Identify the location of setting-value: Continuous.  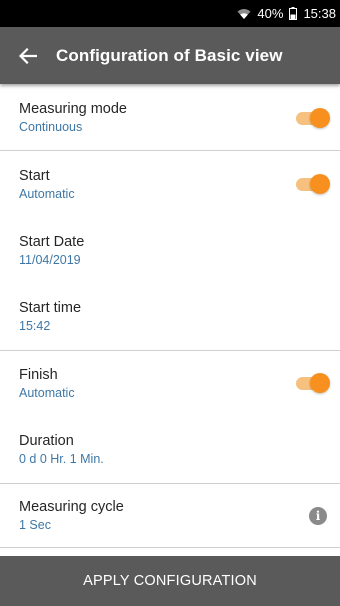
(51, 127).